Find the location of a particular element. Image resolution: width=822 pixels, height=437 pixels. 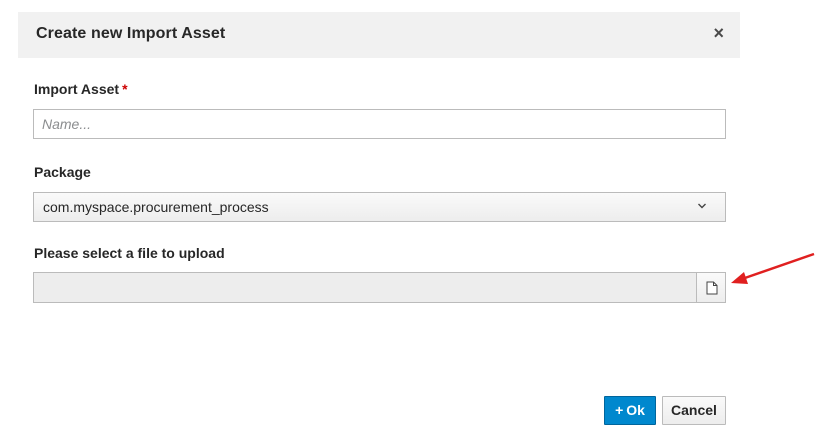

package-selected-value: com.myspace.procurement_process is located at coordinates (156, 207).